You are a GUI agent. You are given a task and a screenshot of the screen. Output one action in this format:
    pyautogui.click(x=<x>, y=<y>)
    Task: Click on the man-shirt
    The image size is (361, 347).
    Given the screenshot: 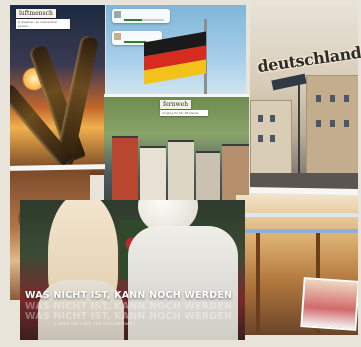 What is the action you would take?
    pyautogui.click(x=183, y=283)
    